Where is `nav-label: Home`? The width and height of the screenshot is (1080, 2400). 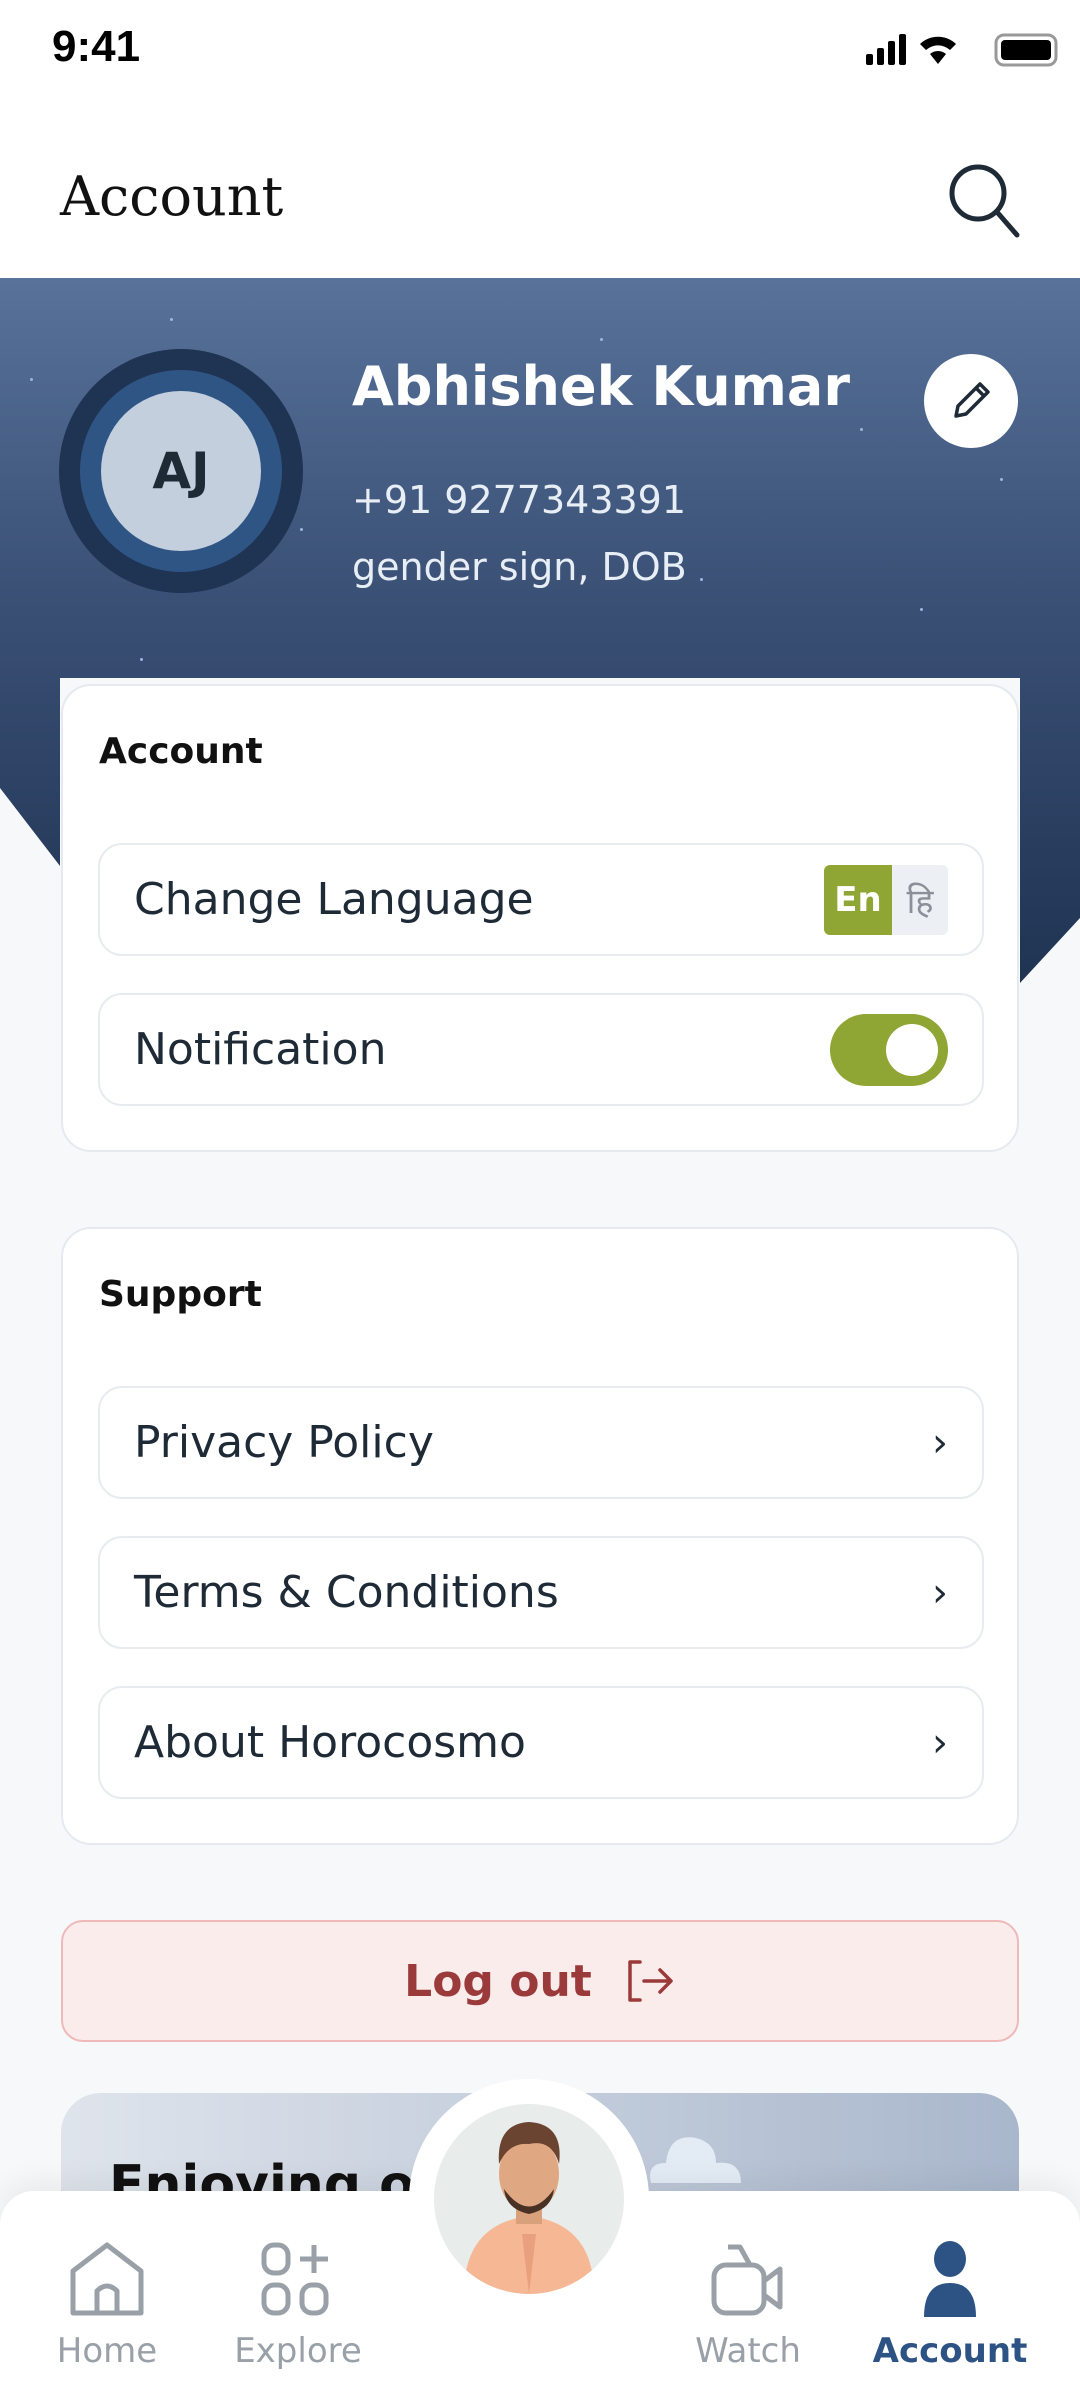
nav-label: Home is located at coordinates (107, 2351).